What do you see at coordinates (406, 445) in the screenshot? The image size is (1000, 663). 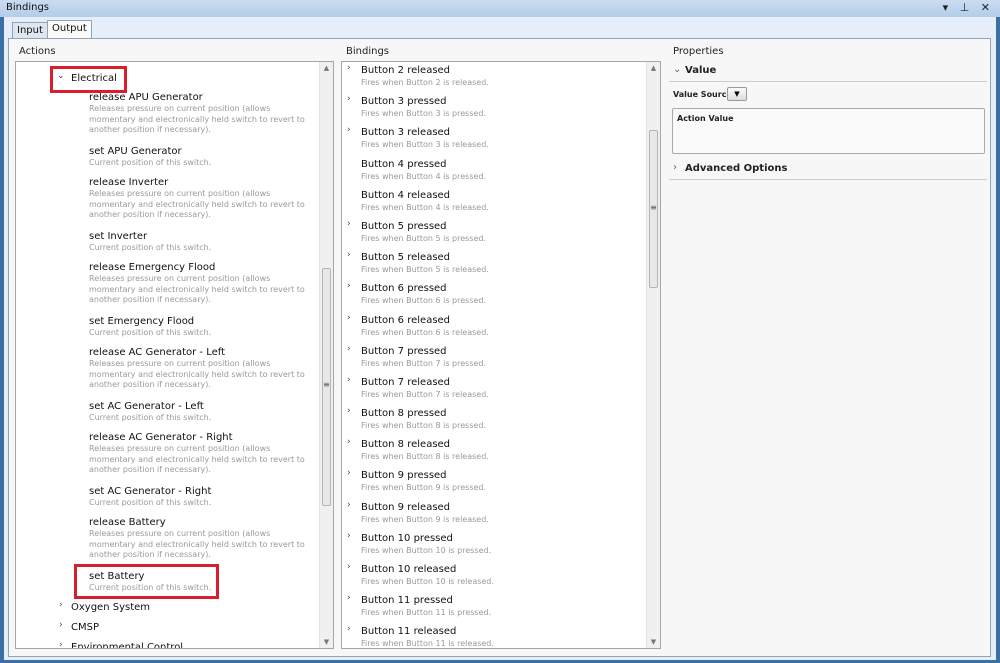 I see `binding-title: Button 8 released` at bounding box center [406, 445].